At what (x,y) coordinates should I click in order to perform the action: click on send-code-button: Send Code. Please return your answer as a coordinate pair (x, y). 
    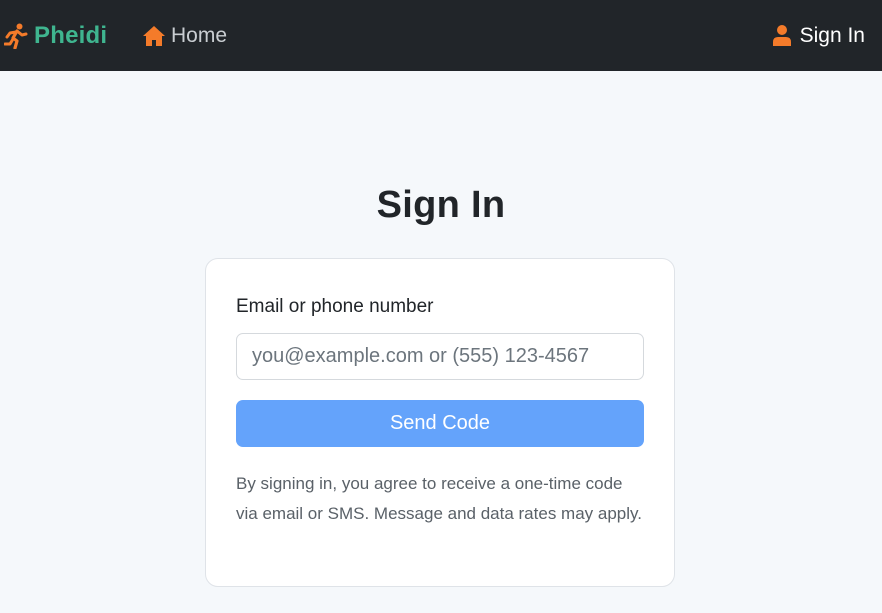
    Looking at the image, I should click on (440, 423).